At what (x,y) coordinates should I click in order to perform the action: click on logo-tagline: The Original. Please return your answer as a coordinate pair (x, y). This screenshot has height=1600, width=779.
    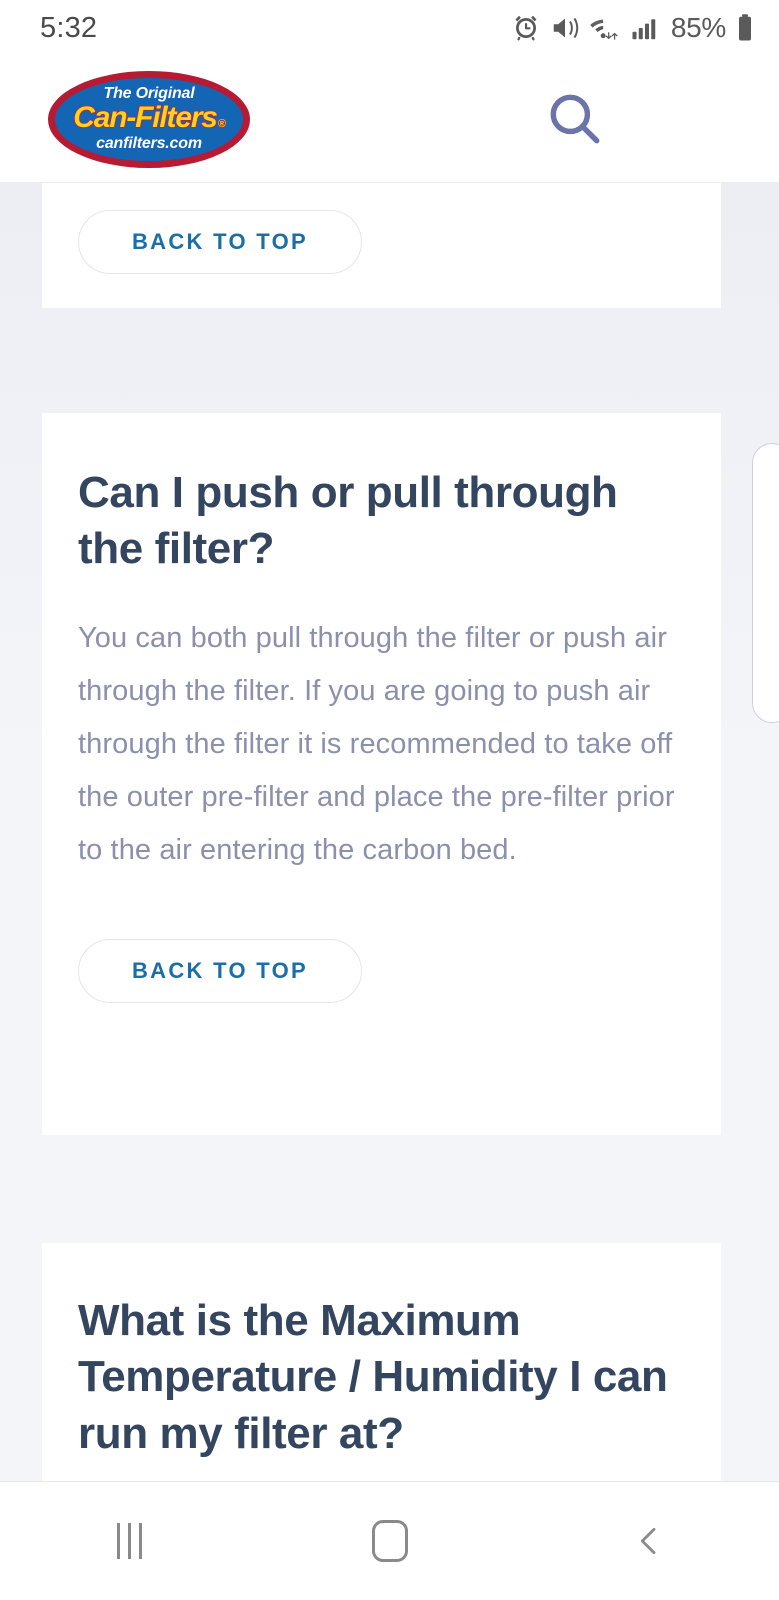
    Looking at the image, I should click on (149, 93).